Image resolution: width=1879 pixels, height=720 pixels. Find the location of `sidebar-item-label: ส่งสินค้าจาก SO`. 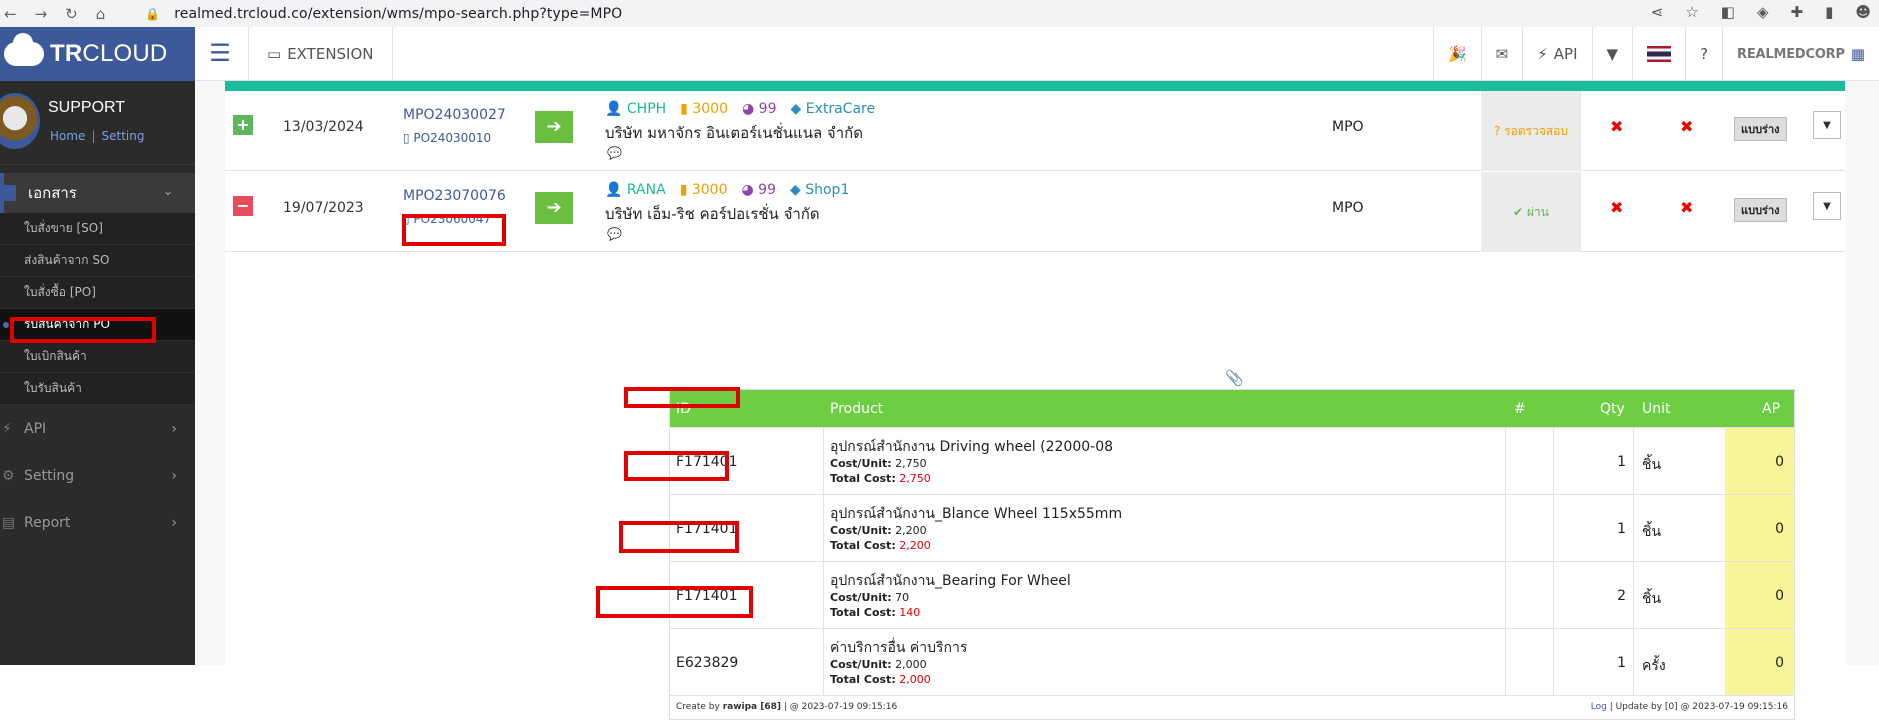

sidebar-item-label: ส่งสินค้าจาก SO is located at coordinates (67, 260).